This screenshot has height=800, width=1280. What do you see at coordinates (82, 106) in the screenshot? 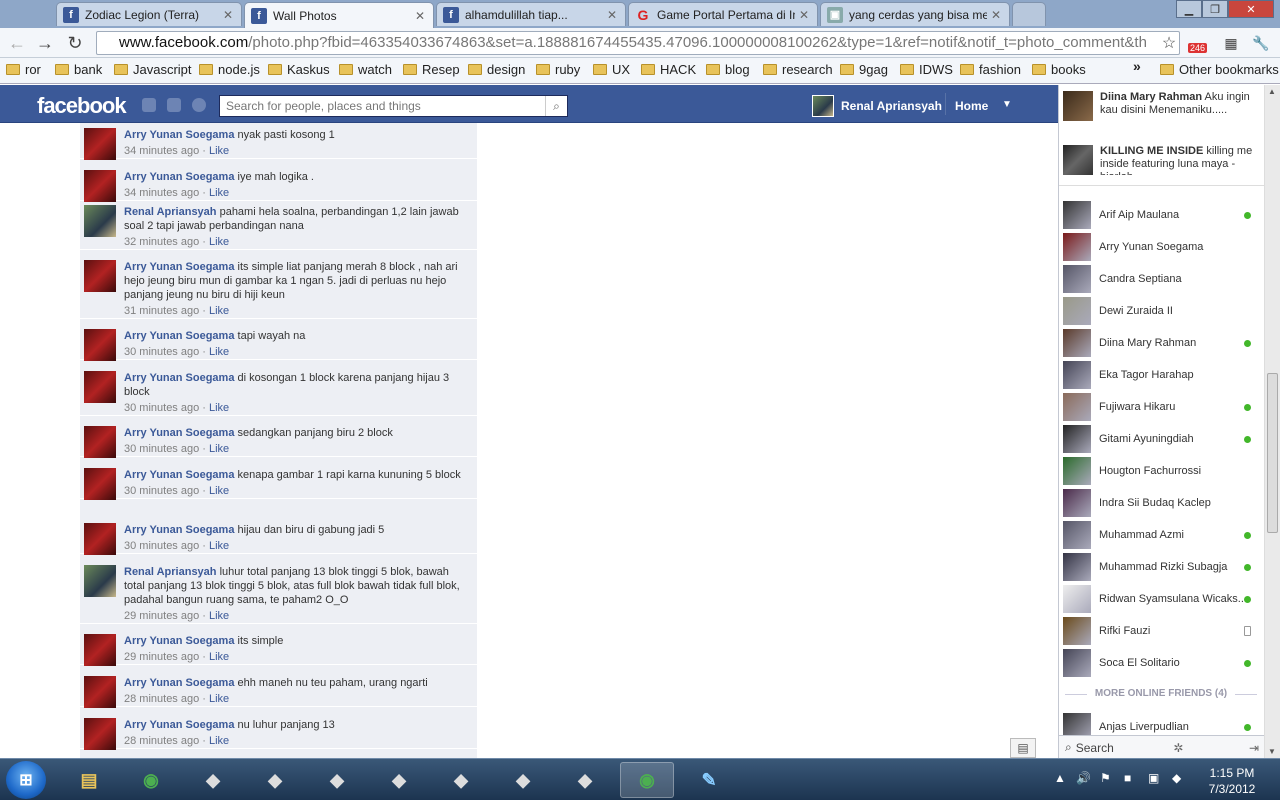
I see `facebook-logo: facebook` at bounding box center [82, 106].